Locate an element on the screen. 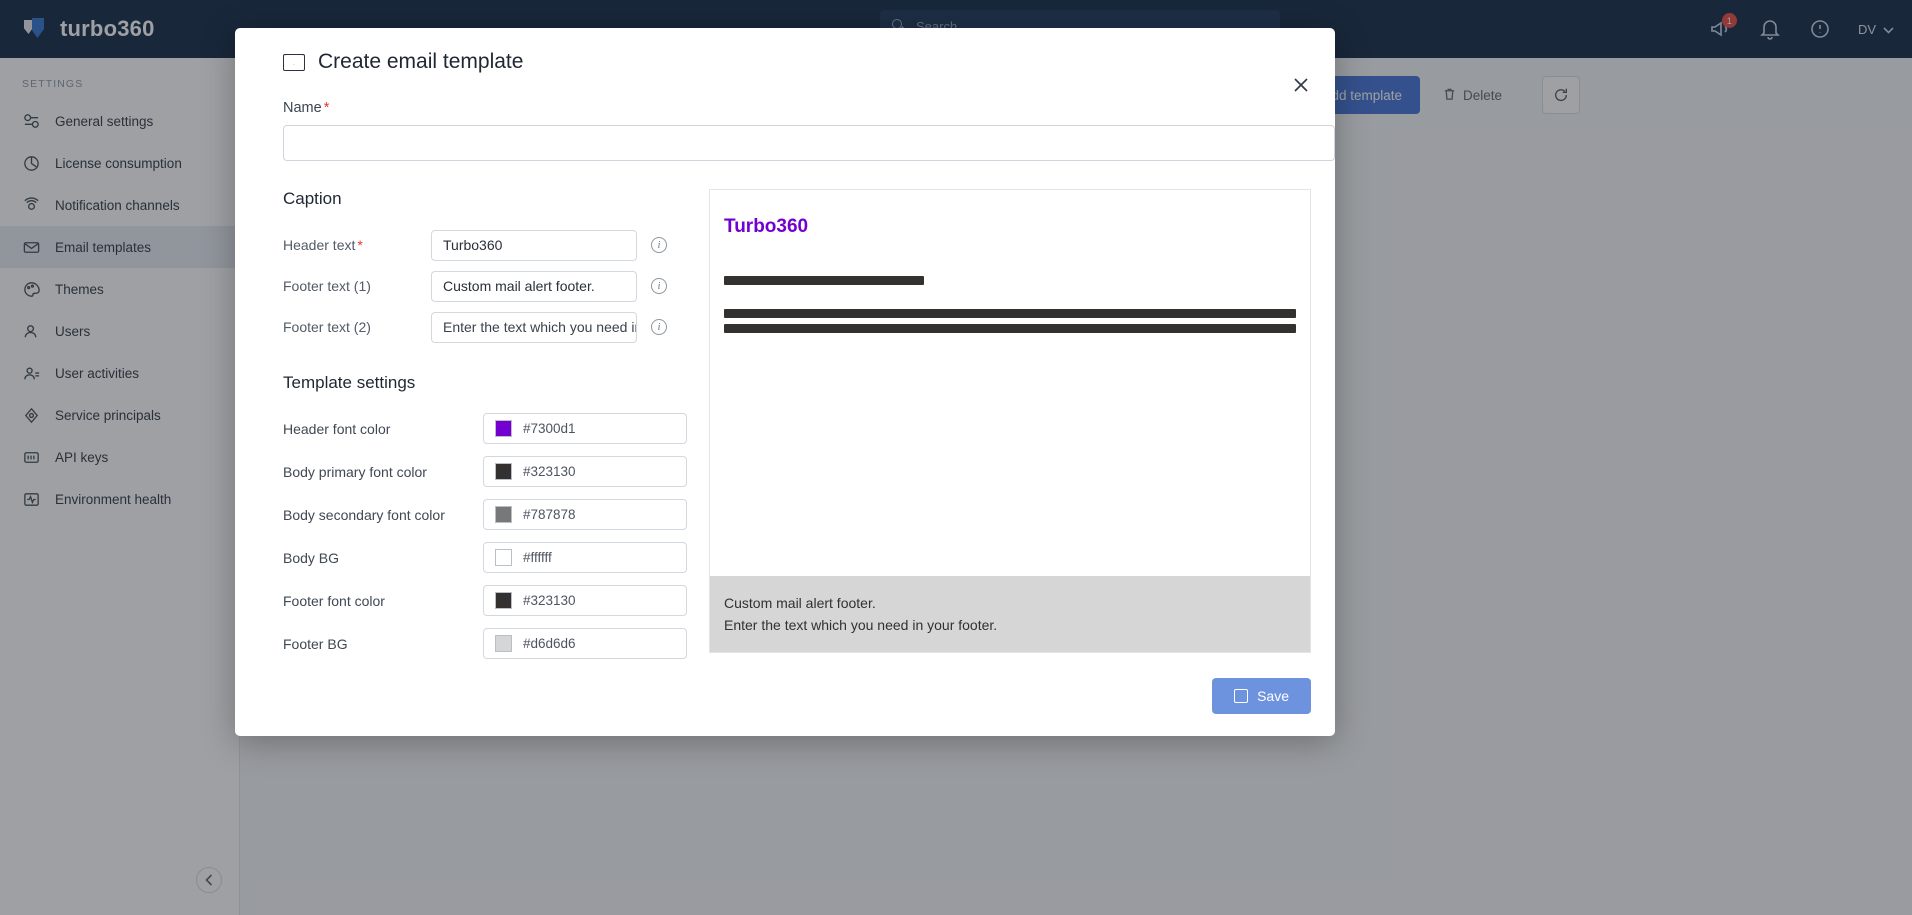 Image resolution: width=1912 pixels, height=915 pixels. footer-font-color-row: Footer font color #323130 is located at coordinates (485, 600).